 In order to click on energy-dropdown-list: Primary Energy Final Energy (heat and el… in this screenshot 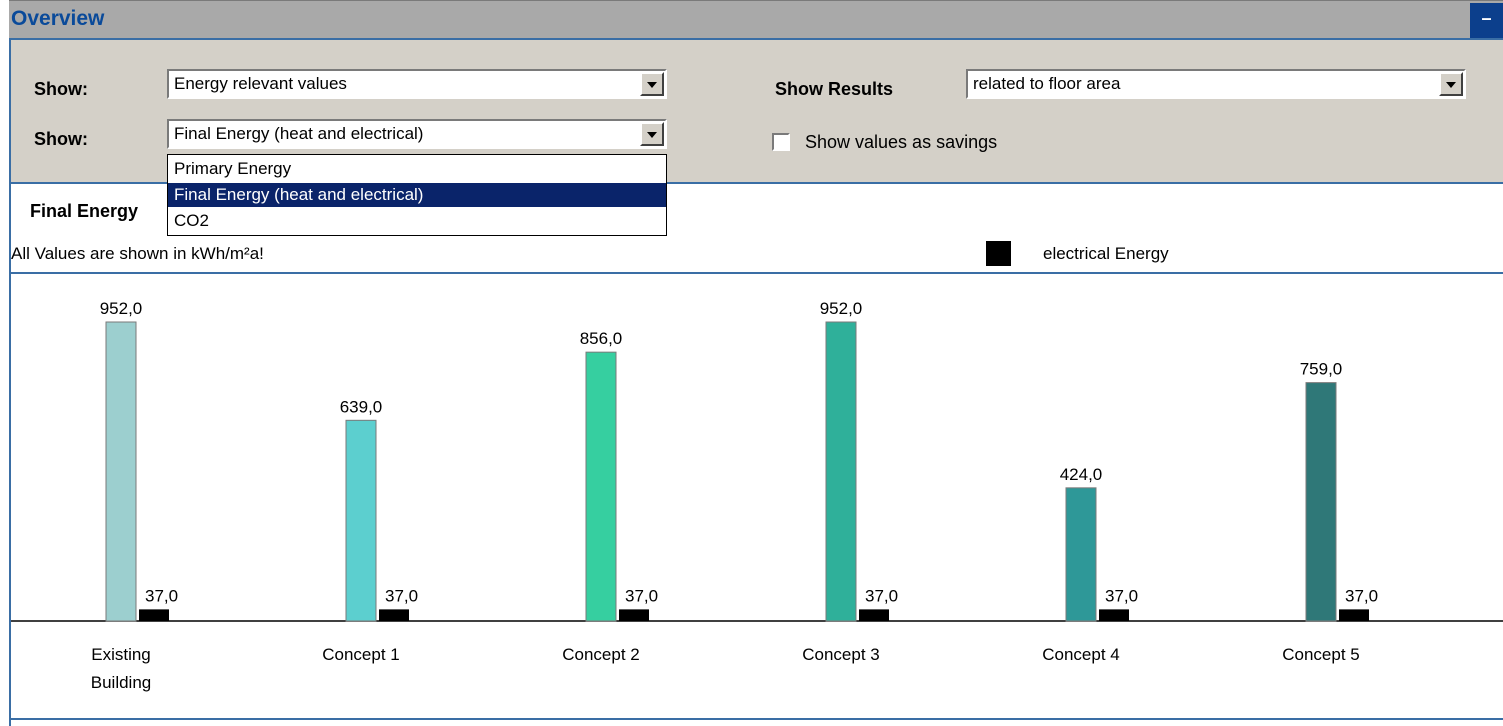, I will do `click(417, 195)`.